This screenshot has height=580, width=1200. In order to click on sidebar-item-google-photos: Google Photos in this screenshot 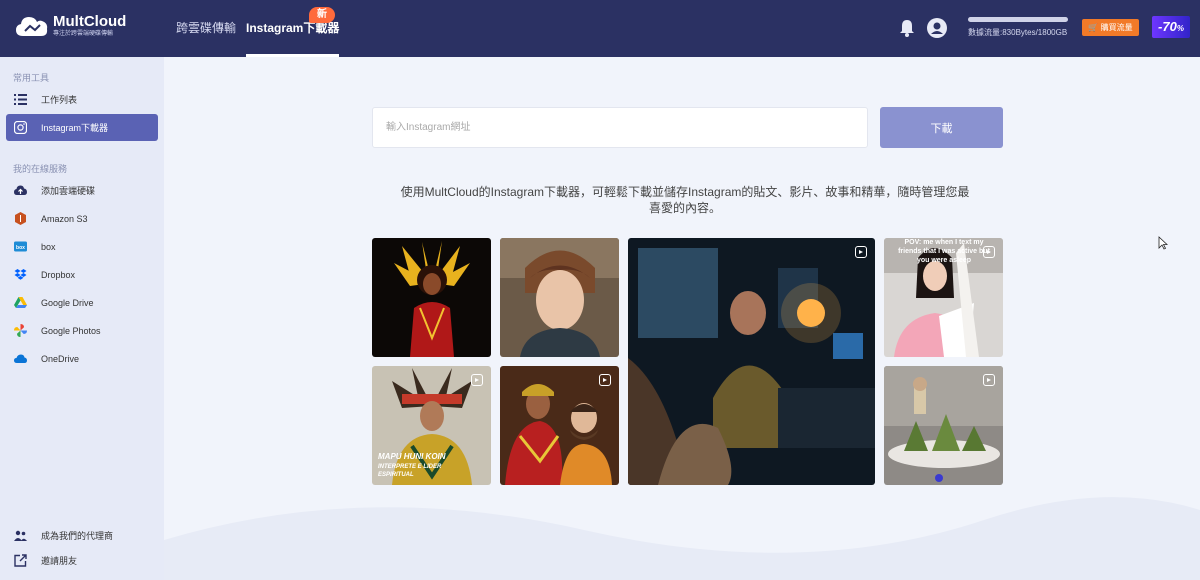, I will do `click(82, 330)`.